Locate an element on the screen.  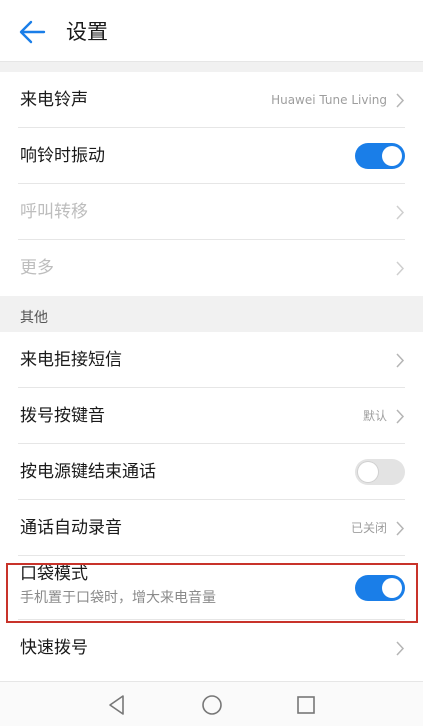
row-dial-pad-tone: 拨号按键音 默认 is located at coordinates (211, 416).